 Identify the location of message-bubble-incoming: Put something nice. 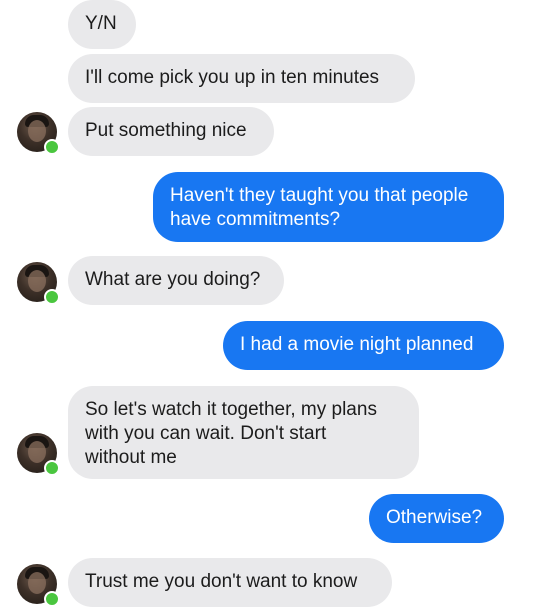
(171, 131).